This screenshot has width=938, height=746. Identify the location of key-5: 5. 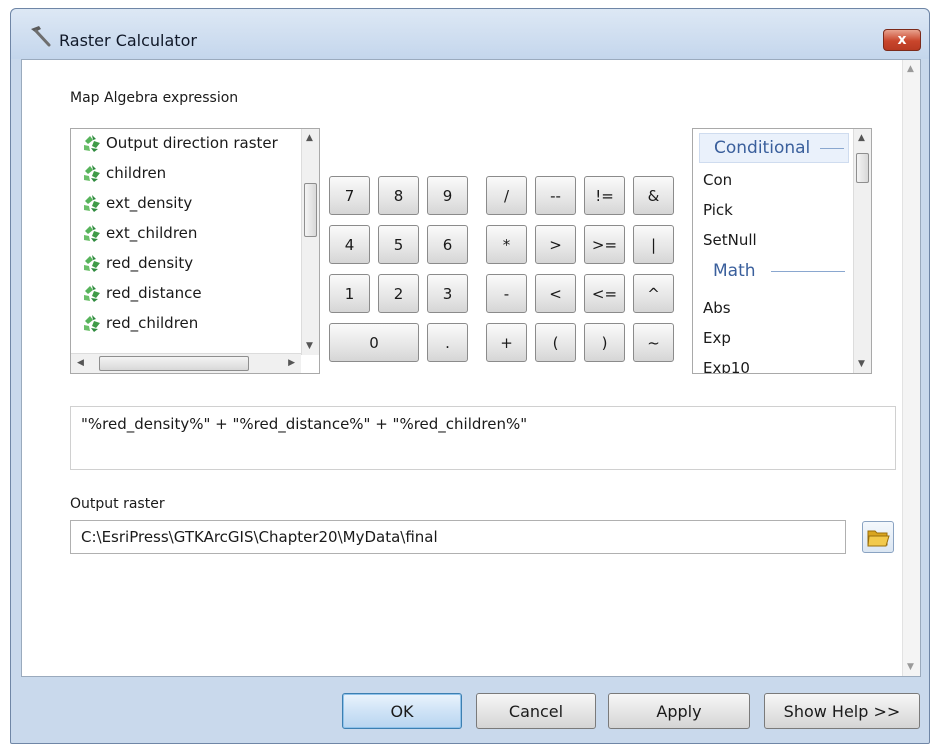
(398, 244).